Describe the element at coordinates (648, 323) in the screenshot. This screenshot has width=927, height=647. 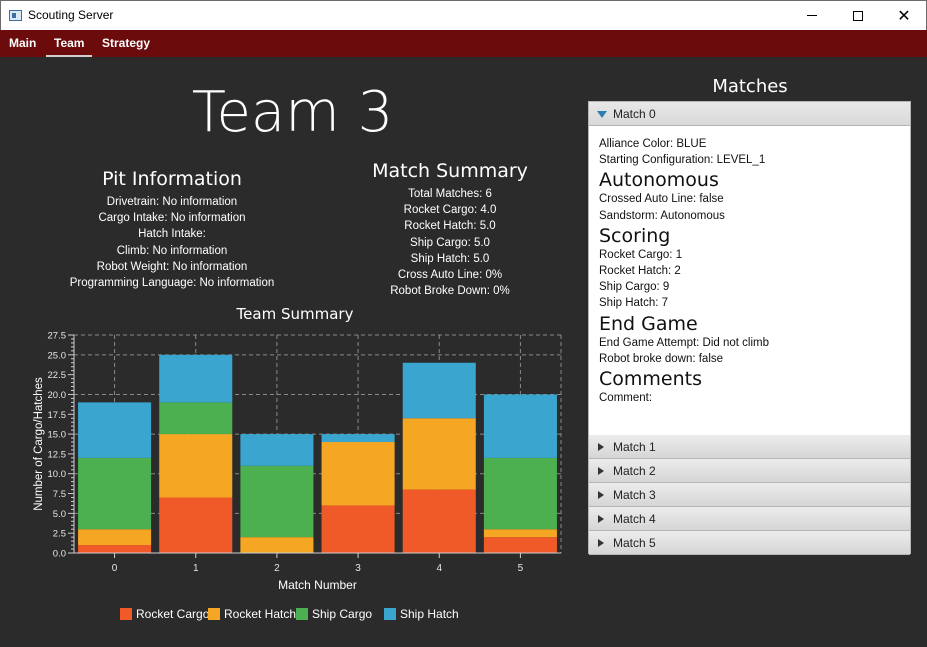
I see `end-game-heading: End Game` at that location.